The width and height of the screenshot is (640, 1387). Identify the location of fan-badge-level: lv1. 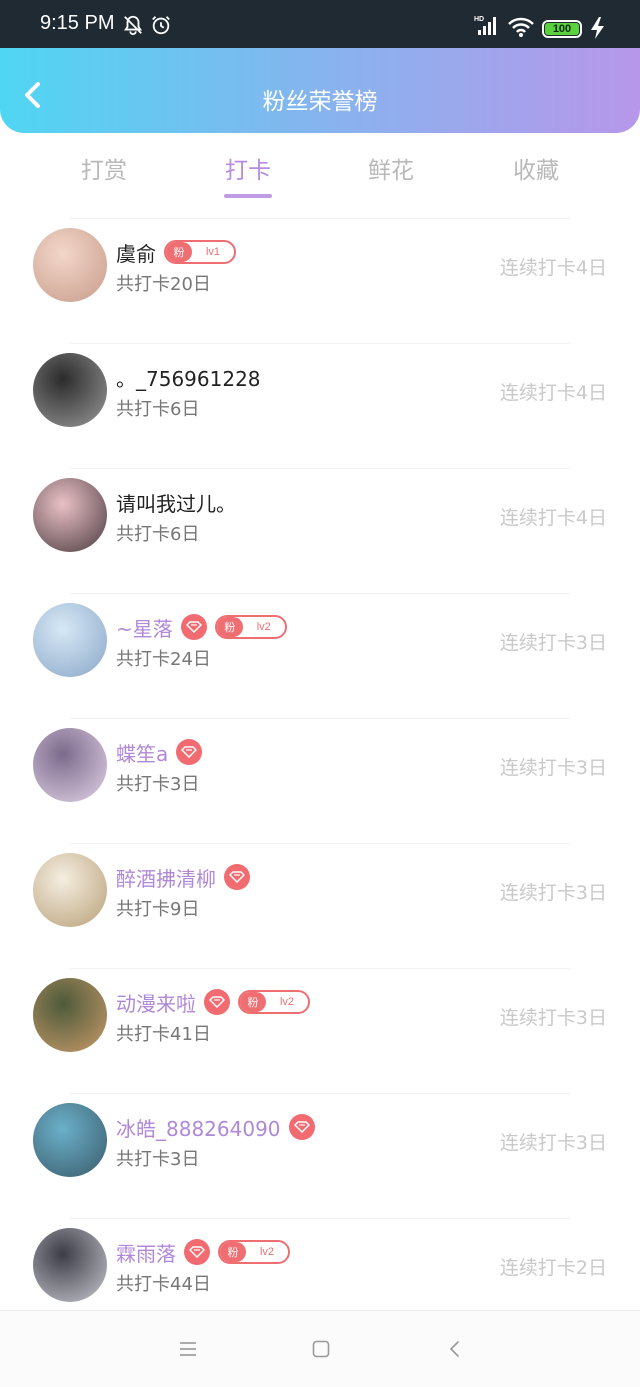
(213, 252).